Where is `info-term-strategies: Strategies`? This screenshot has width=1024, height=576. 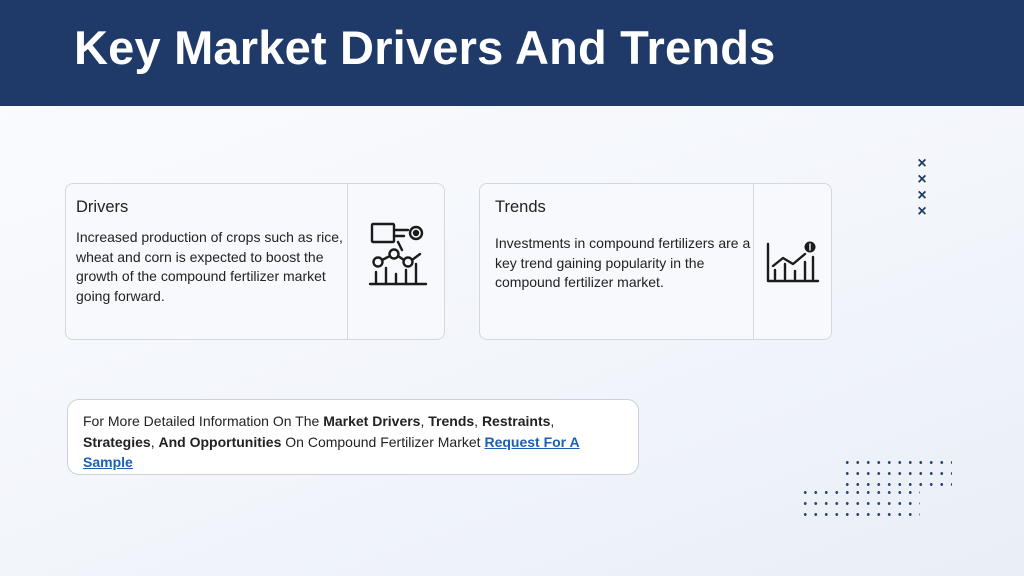 info-term-strategies: Strategies is located at coordinates (117, 441).